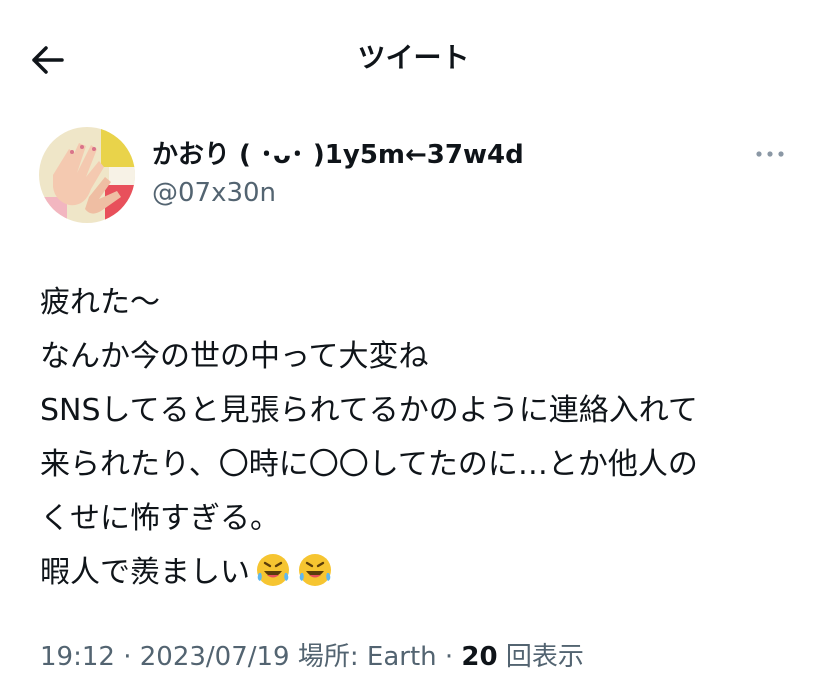  I want to click on more-options-button, so click(770, 154).